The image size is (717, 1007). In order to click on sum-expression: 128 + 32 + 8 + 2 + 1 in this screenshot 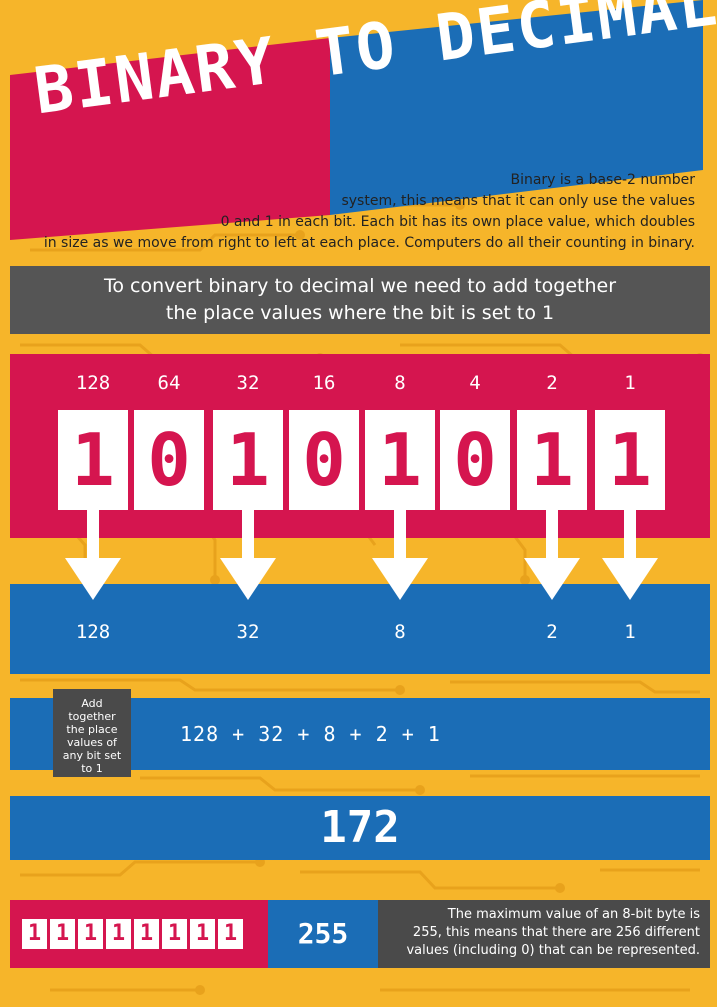, I will do `click(310, 734)`.